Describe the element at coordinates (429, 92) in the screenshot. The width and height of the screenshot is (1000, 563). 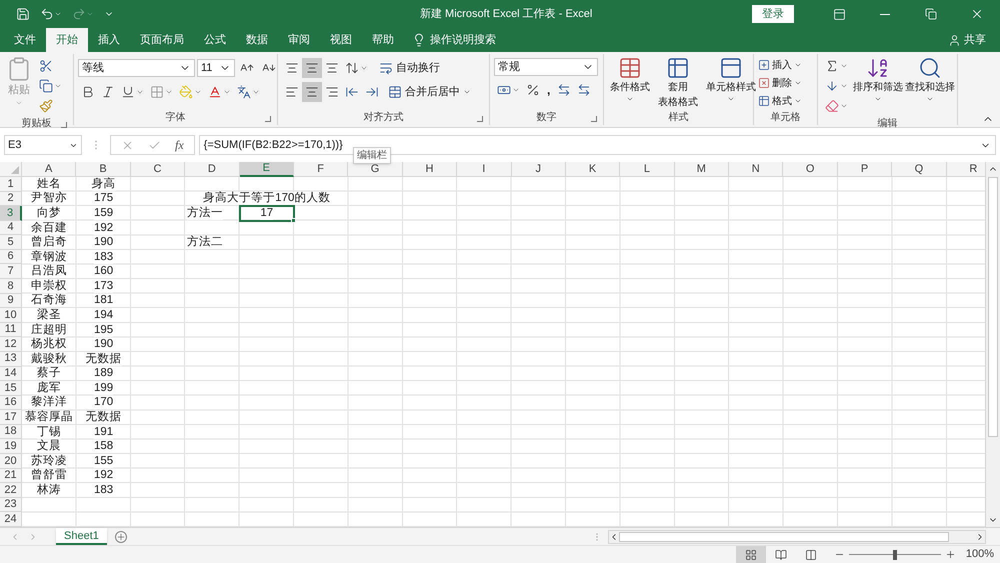
I see `merge-center-button: 合并后居中` at that location.